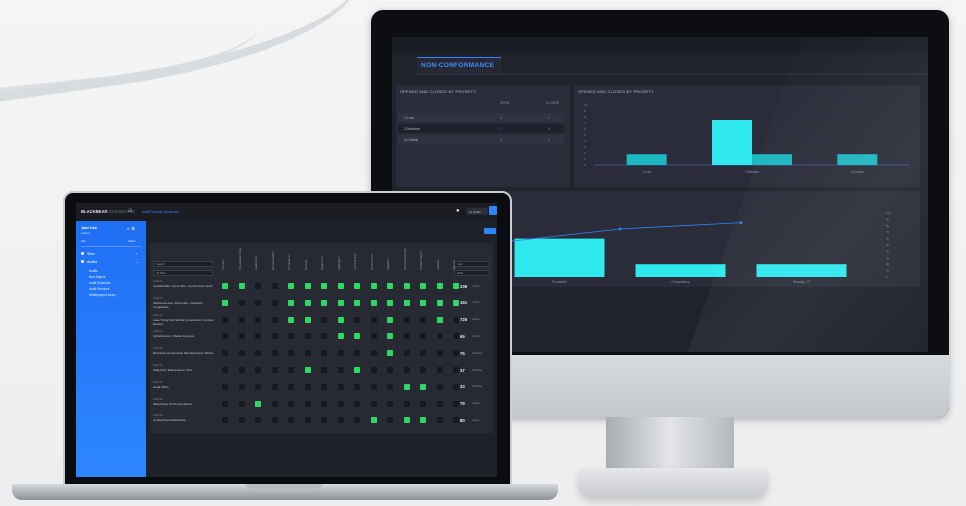 Image resolution: width=966 pixels, height=506 pixels. Describe the element at coordinates (184, 368) in the screenshot. I see `row-label: Audit 06 Waterfront Maintenance Yard` at that location.